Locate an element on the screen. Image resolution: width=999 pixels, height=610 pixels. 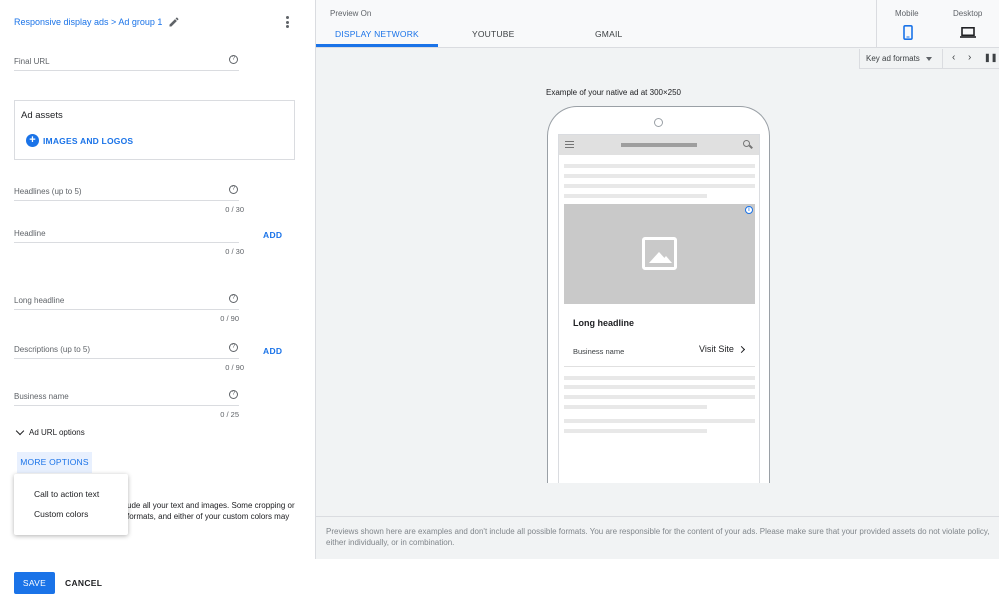
phone-speaker is located at coordinates (658, 122).